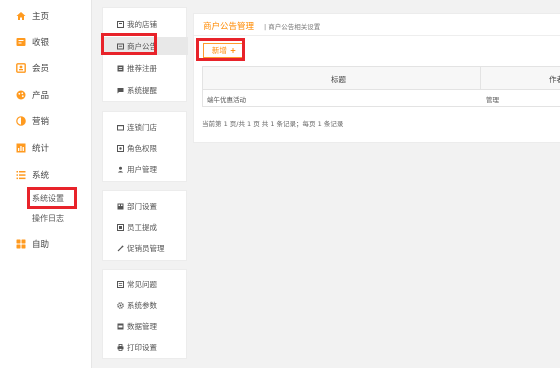  What do you see at coordinates (142, 90) in the screenshot?
I see `submenu-label: 系统提醒` at bounding box center [142, 90].